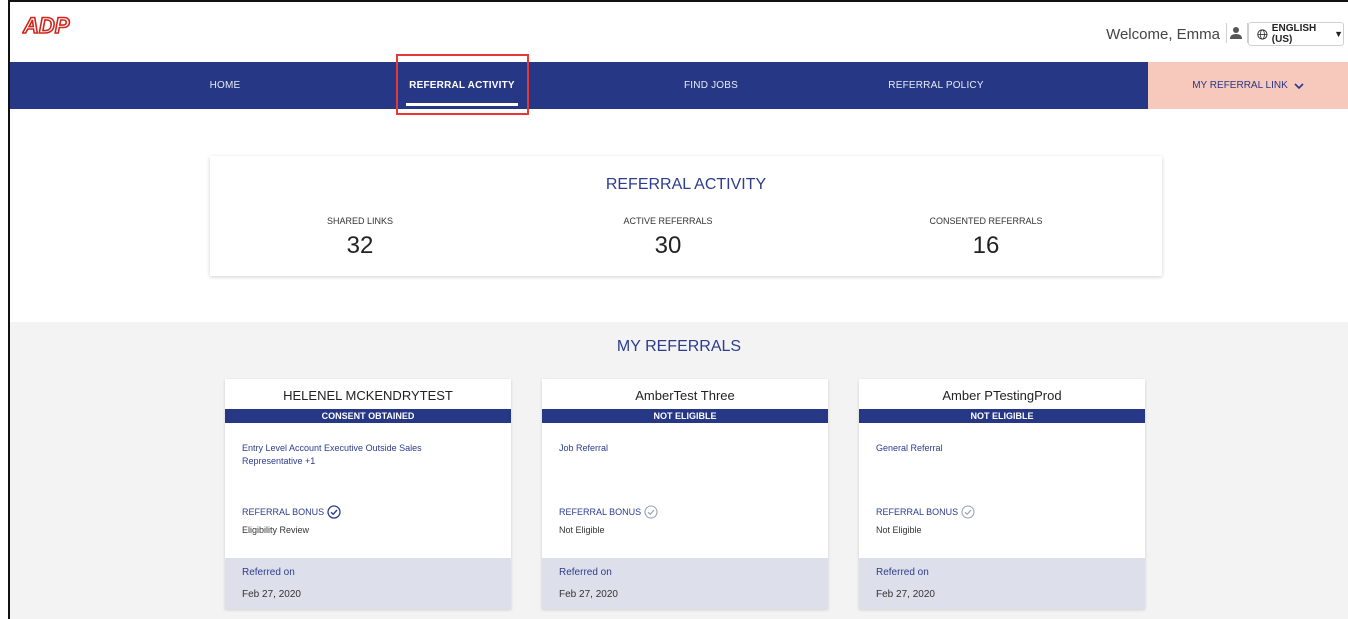 The width and height of the screenshot is (1348, 619). What do you see at coordinates (368, 395) in the screenshot?
I see `referral-name: HELENEL MCKENDRYTEST` at bounding box center [368, 395].